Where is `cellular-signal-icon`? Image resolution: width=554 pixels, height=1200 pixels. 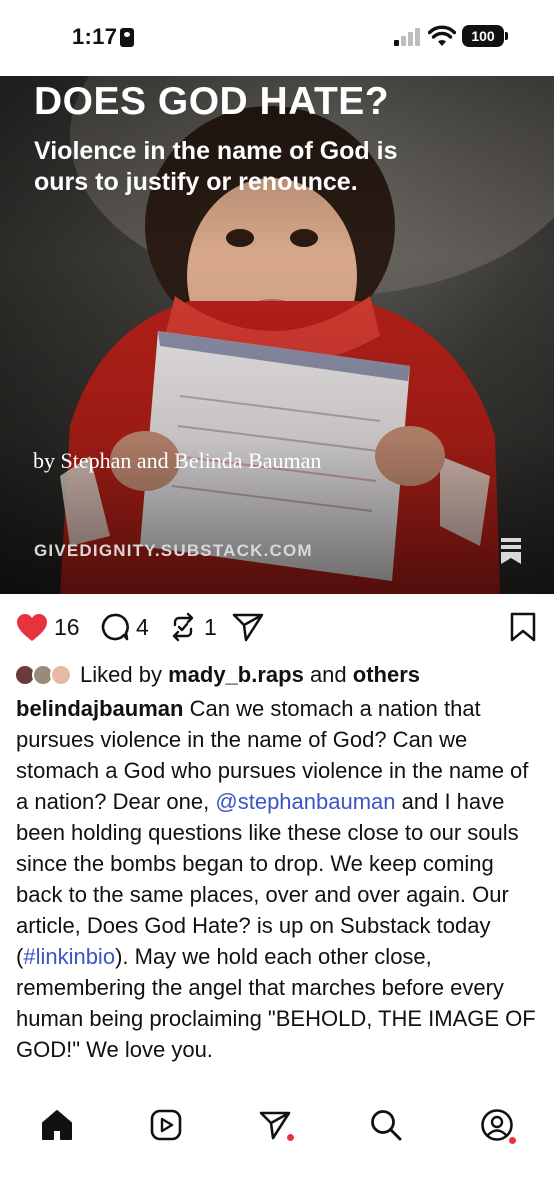 cellular-signal-icon is located at coordinates (408, 37).